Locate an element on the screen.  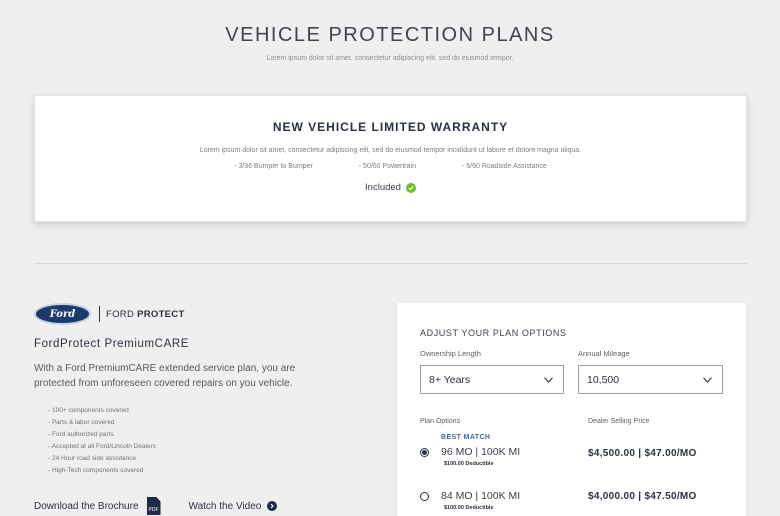
watch-video-link: Watch the Video is located at coordinates (233, 506).